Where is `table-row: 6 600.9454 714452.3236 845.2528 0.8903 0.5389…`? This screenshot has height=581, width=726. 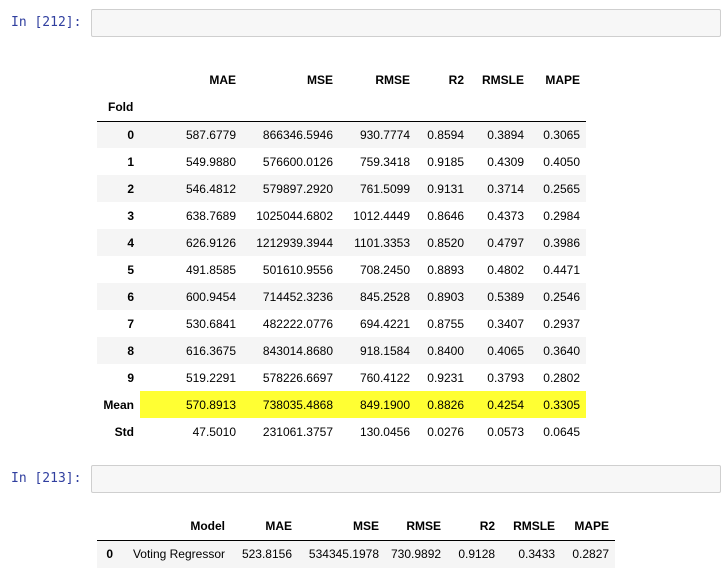 table-row: 6 600.9454 714452.3236 845.2528 0.8903 0.5389… is located at coordinates (341, 296).